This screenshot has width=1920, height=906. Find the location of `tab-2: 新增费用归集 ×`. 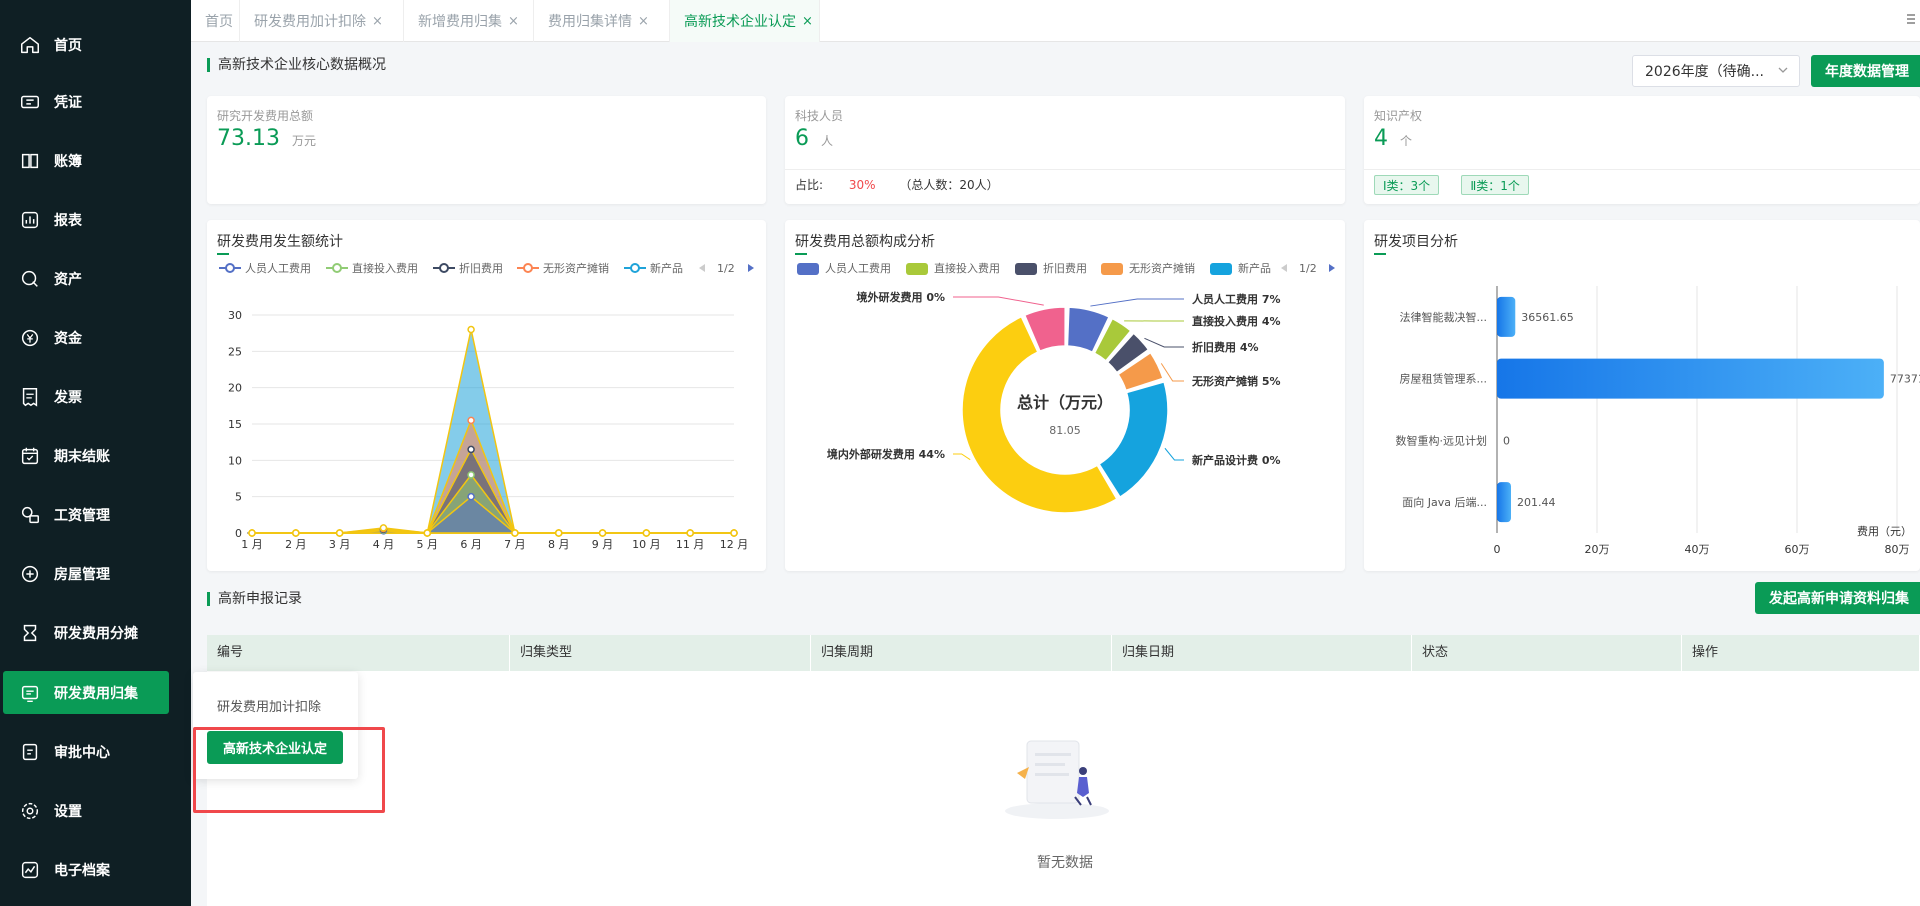

tab-2: 新增费用归集 × is located at coordinates (469, 21).